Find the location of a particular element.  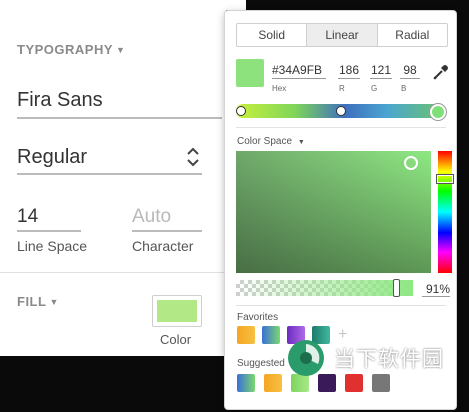

section-divider is located at coordinates (113, 272).